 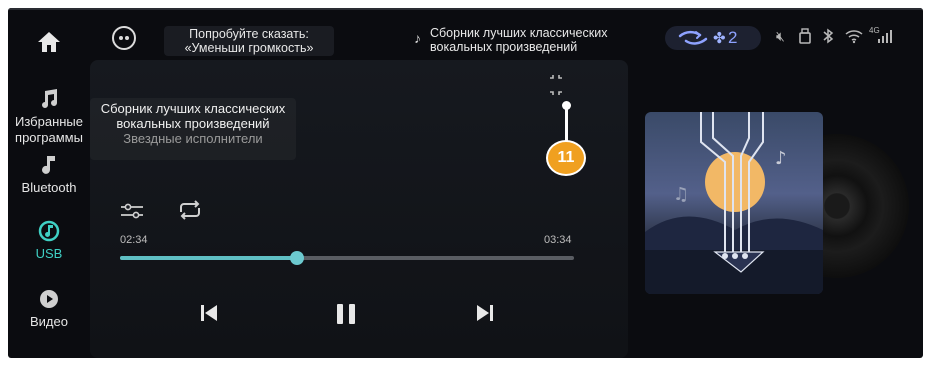 I want to click on bluetooth-icon, so click(x=828, y=36).